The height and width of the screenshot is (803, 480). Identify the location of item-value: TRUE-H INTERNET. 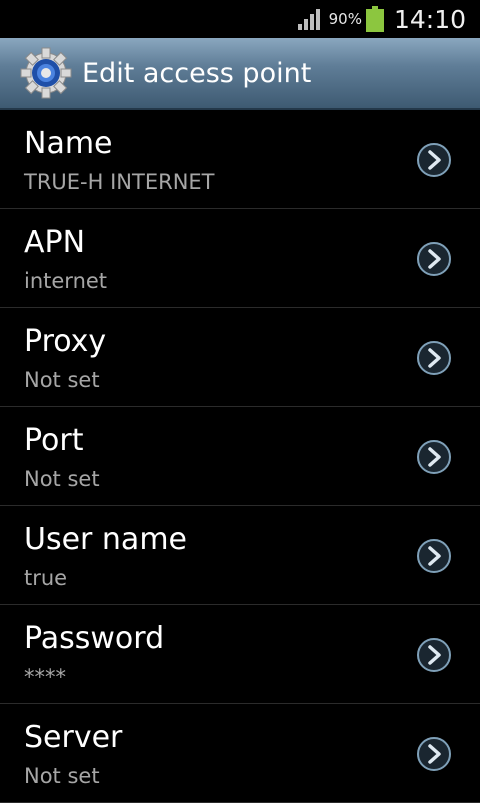
(119, 182).